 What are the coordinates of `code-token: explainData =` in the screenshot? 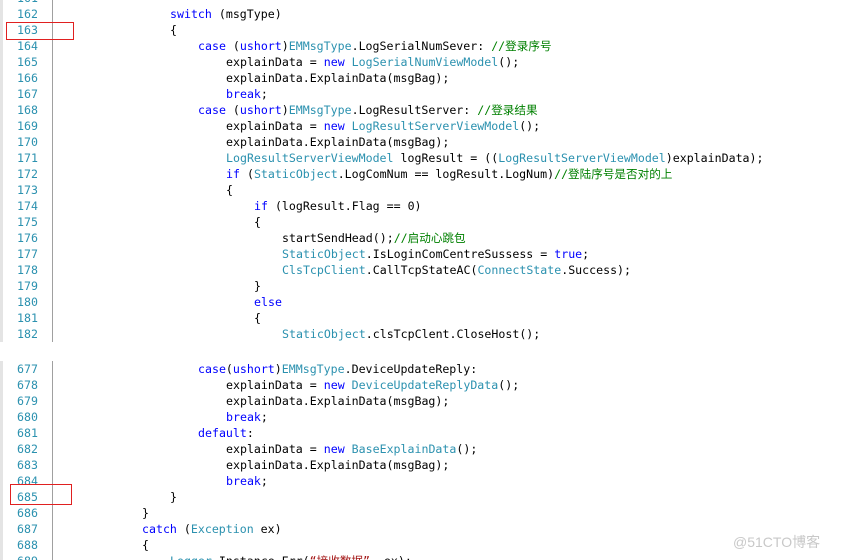 It's located at (275, 449).